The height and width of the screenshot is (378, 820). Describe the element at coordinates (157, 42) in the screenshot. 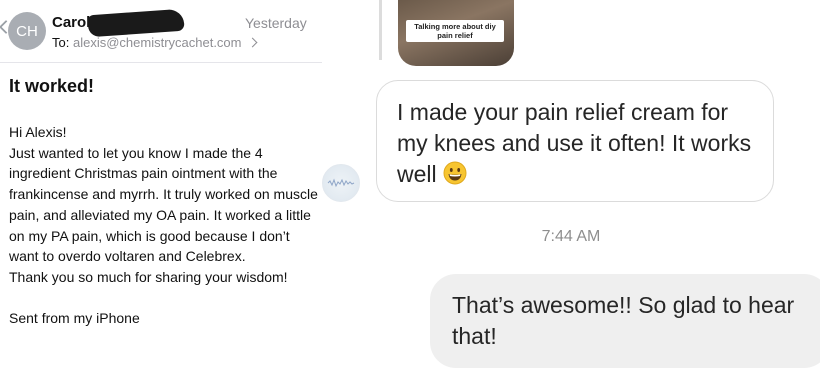

I see `recipient-address: alexis@chemistrycachet.com` at that location.